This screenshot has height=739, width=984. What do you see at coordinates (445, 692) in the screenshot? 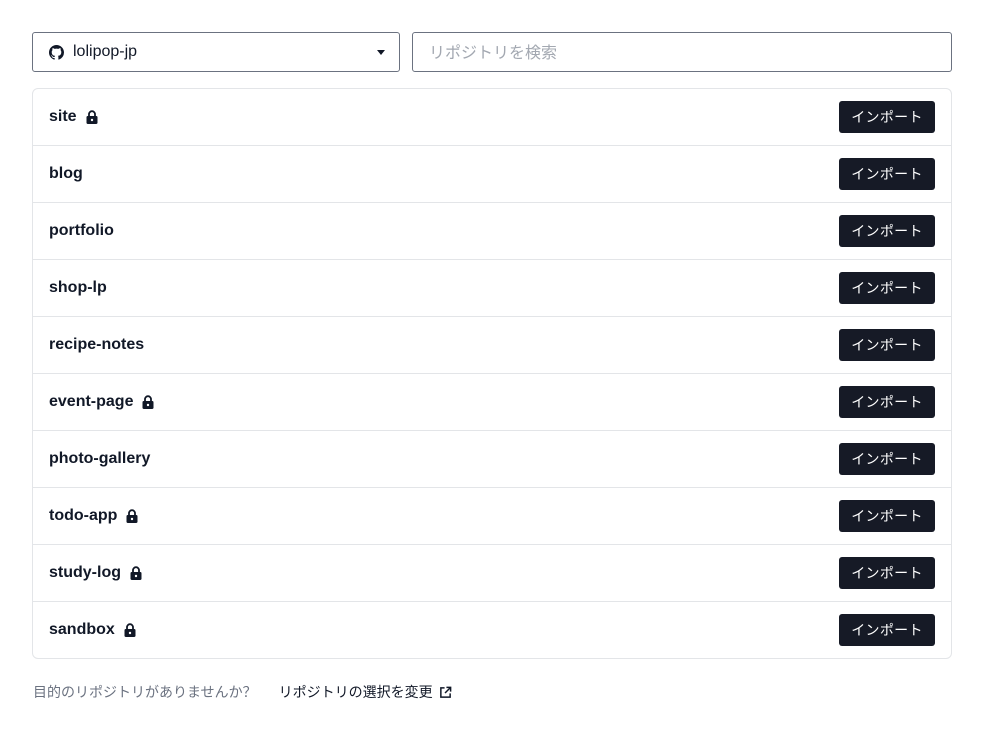
I see `external-link-icon` at bounding box center [445, 692].